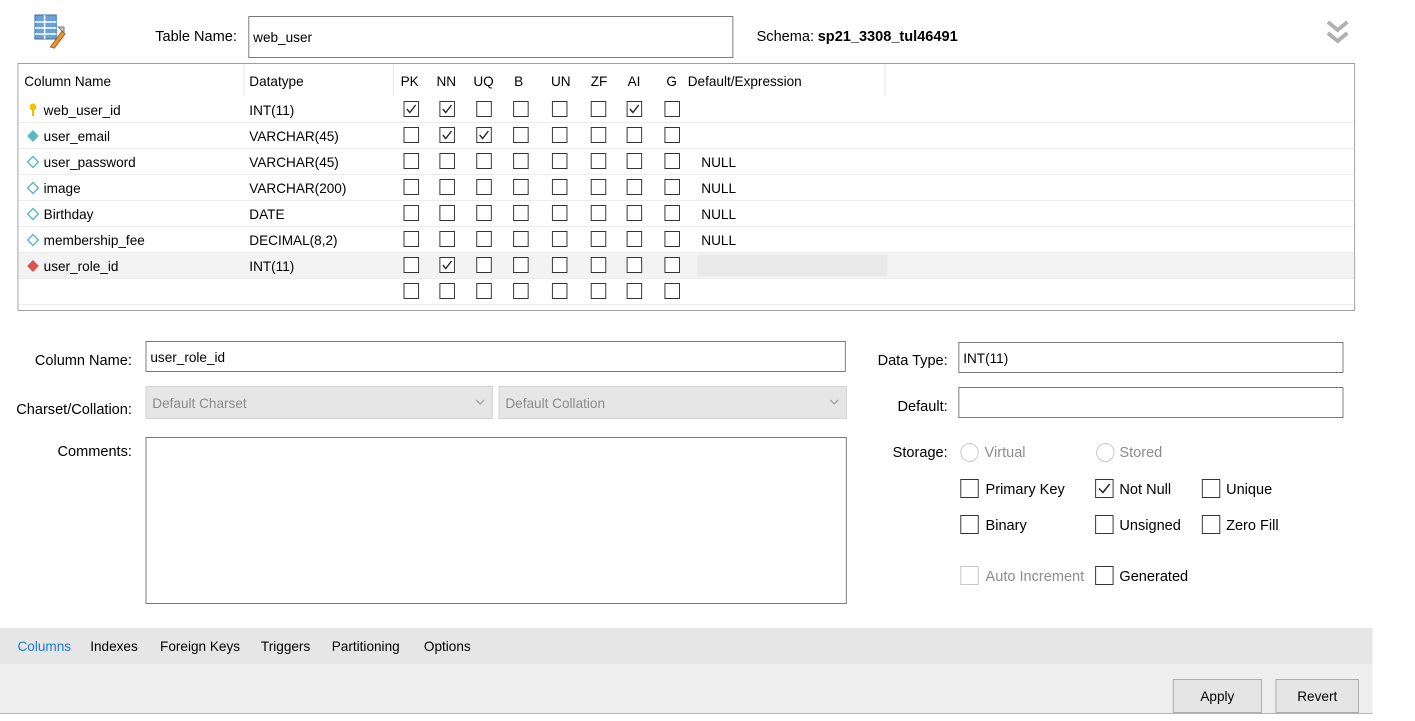 This screenshot has height=721, width=1415. What do you see at coordinates (969, 524) in the screenshot?
I see `binary-checkbox` at bounding box center [969, 524].